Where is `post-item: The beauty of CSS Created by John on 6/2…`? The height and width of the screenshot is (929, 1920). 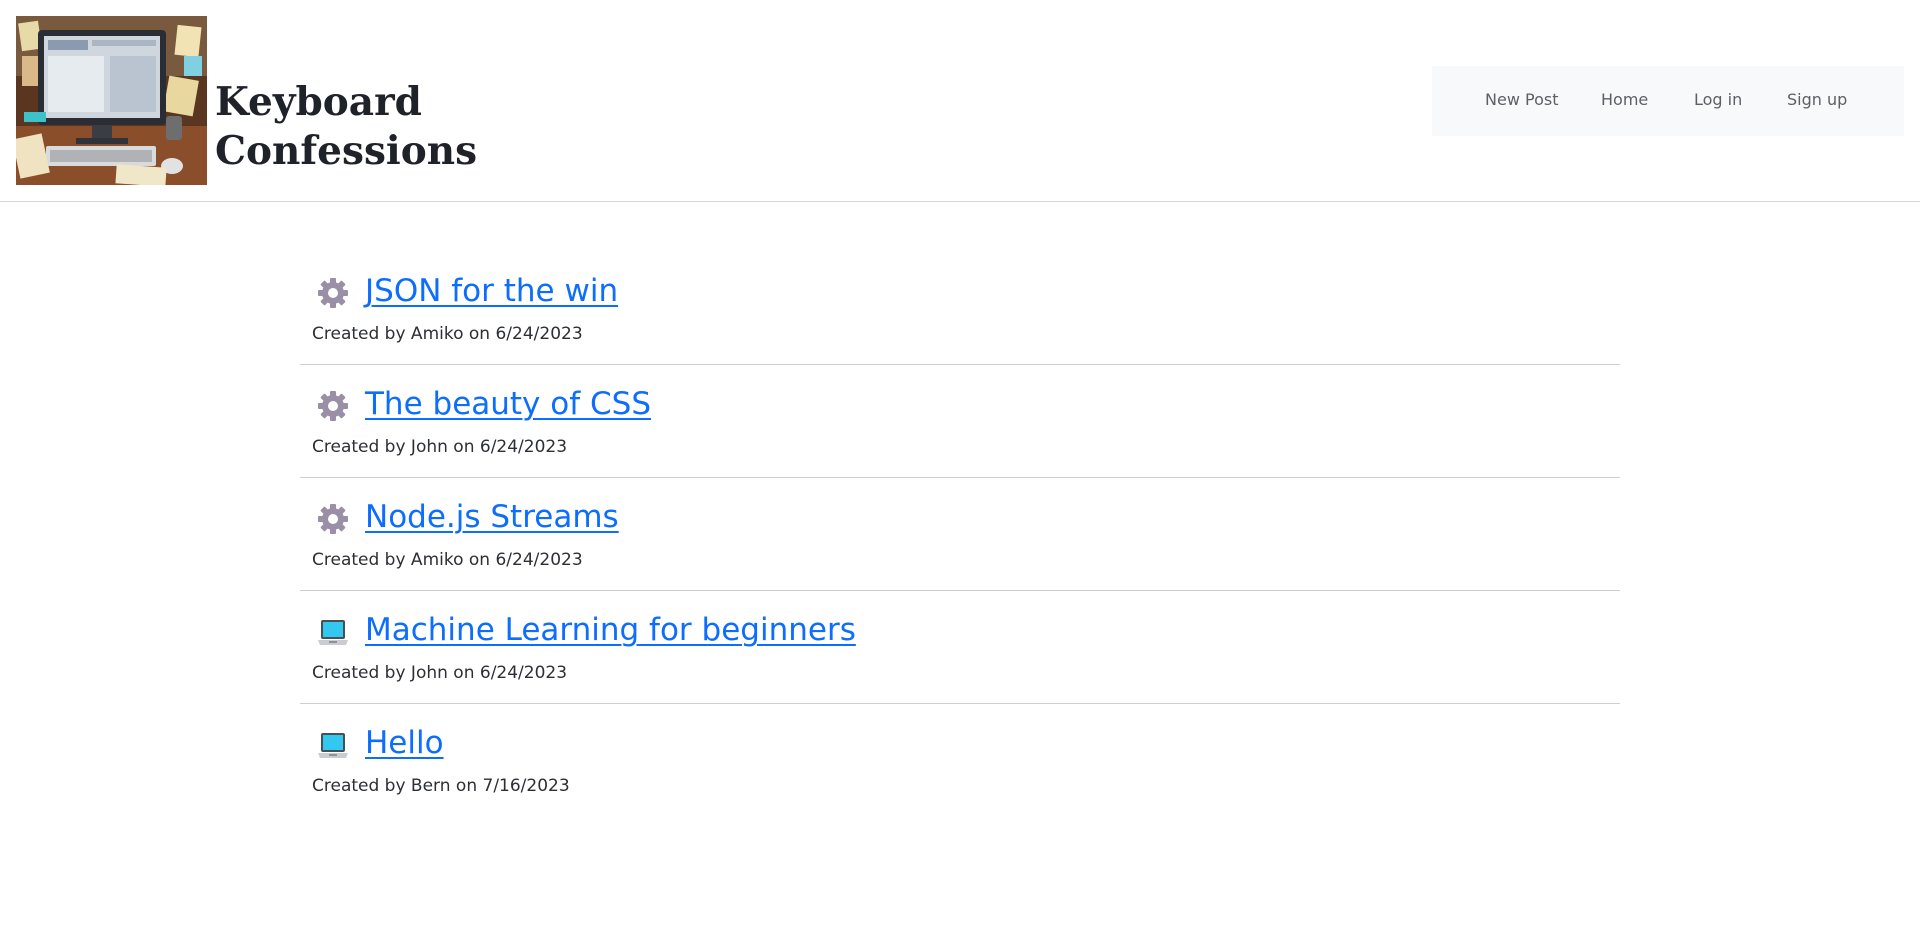
post-item: The beauty of CSS Created by John on 6/2… is located at coordinates (960, 421).